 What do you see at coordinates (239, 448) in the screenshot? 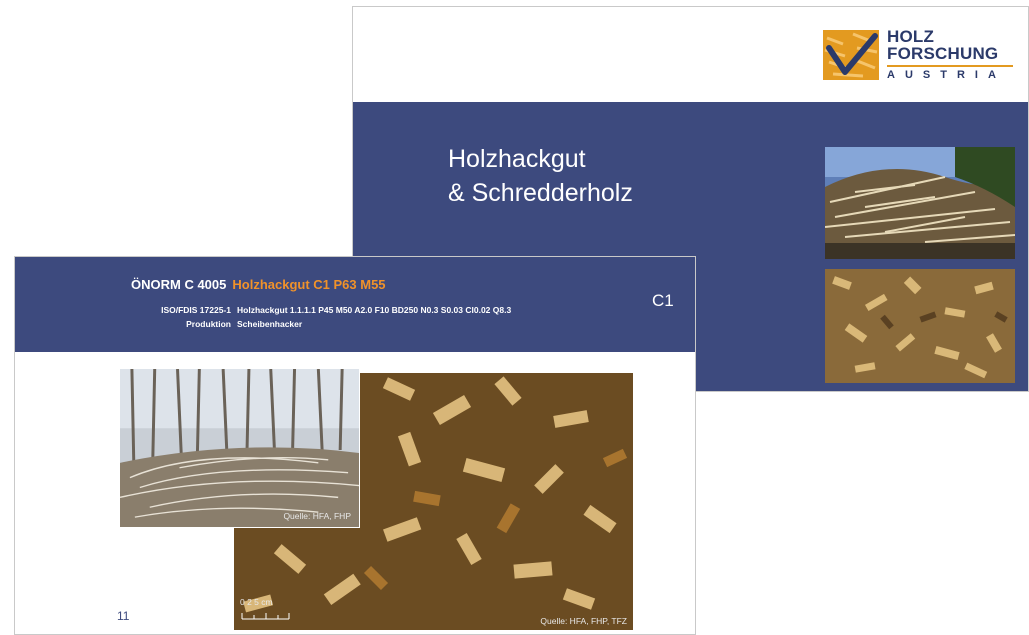
I see `forest-brush-photo: Quelle: HFA, FHP` at bounding box center [239, 448].